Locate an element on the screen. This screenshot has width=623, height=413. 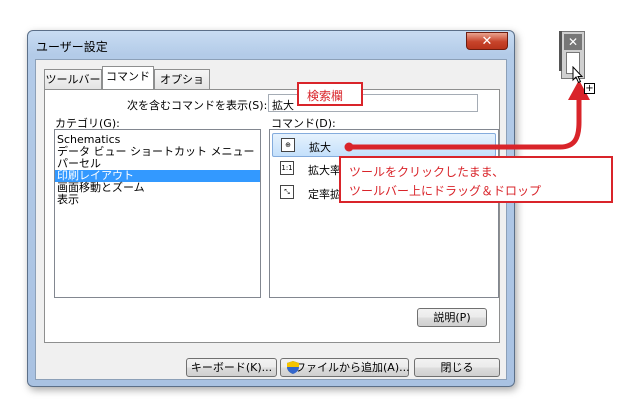
plus-icon: + is located at coordinates (589, 88).